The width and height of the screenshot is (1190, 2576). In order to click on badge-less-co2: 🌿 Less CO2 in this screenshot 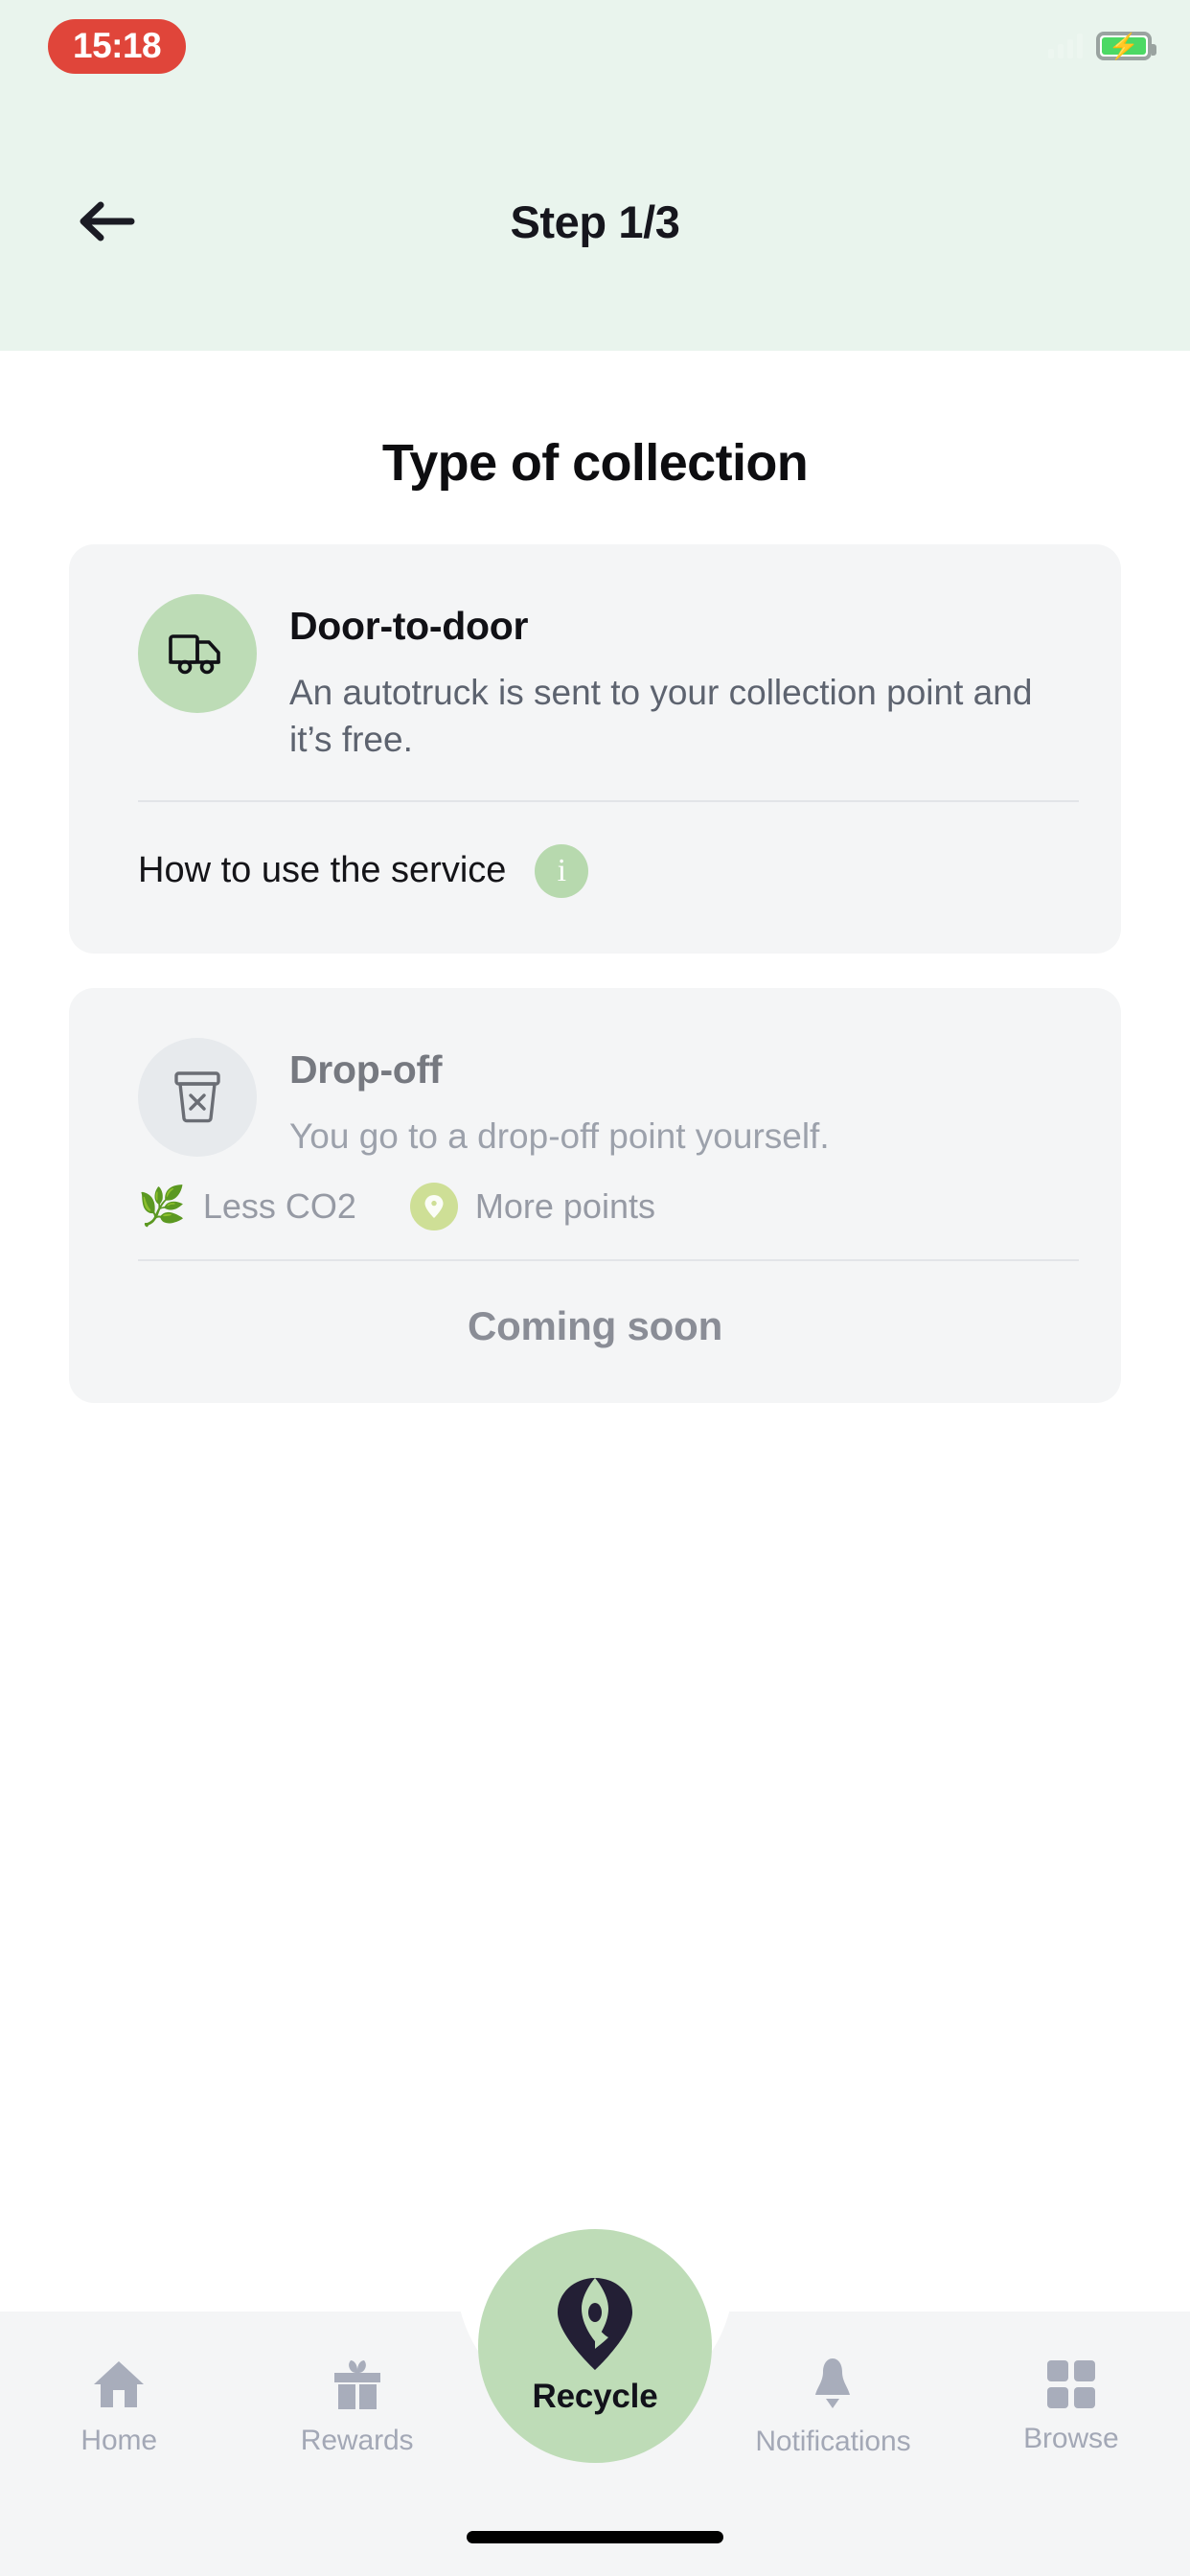, I will do `click(247, 1206)`.